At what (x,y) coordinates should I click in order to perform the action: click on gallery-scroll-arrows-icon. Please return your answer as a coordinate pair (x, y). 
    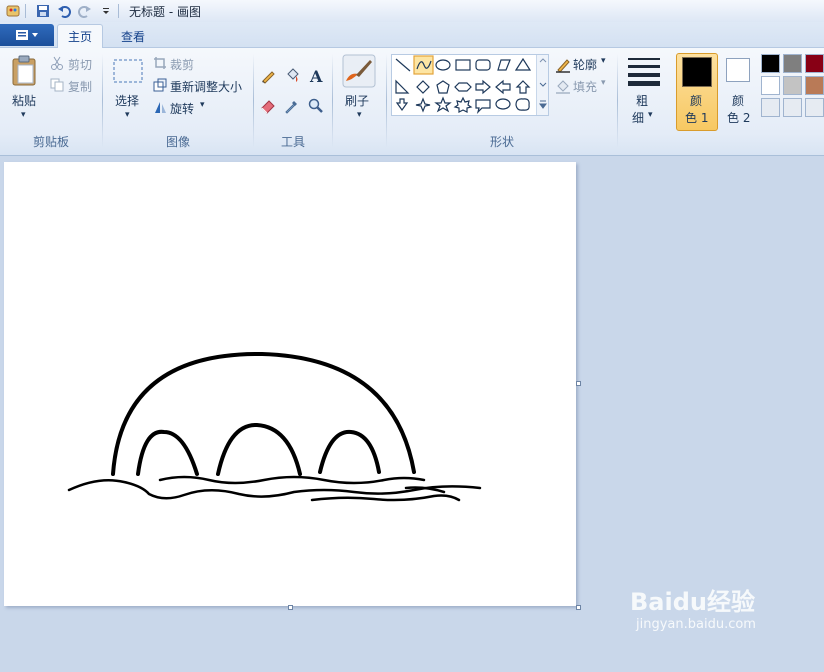
    Looking at the image, I should click on (543, 83).